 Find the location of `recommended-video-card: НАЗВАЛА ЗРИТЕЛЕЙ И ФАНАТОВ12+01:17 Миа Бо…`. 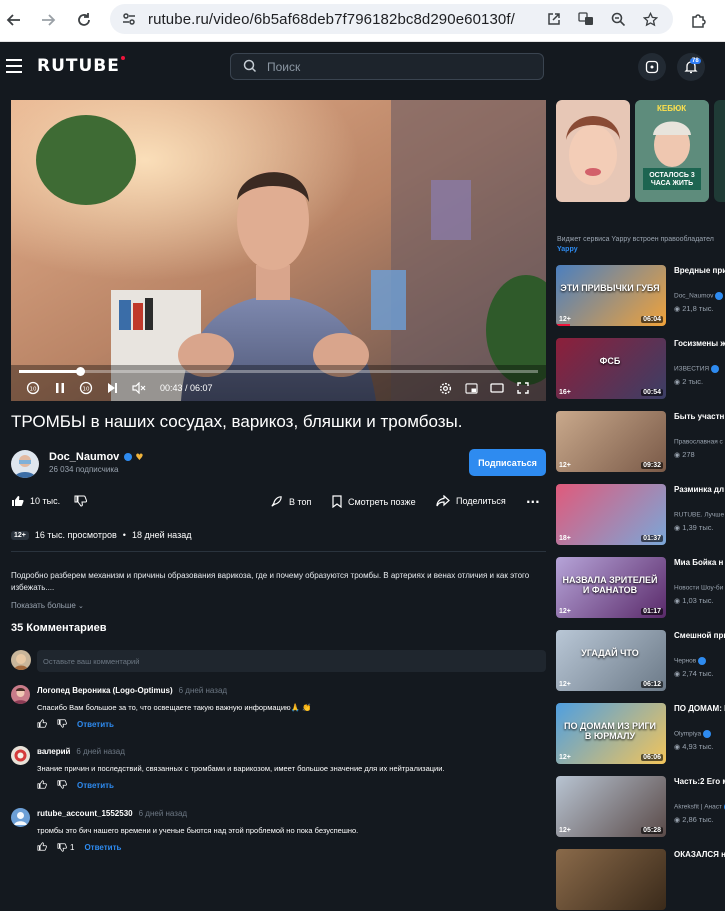

recommended-video-card: НАЗВАЛА ЗРИТЕЛЕЙ И ФАНАТОВ12+01:17 Миа Бо… is located at coordinates (640, 588).